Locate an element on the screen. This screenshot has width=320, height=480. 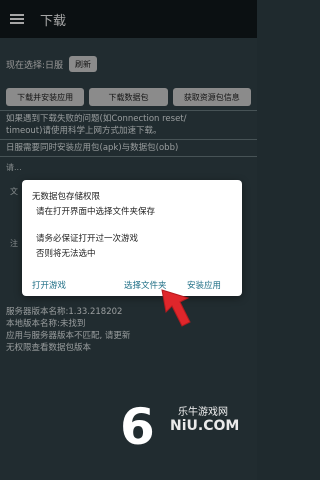
watermark-site-name: 乐牛游戏网 is located at coordinates (203, 412).